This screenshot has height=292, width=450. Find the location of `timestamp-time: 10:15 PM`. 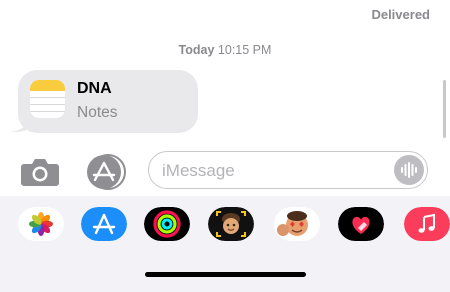

timestamp-time: 10:15 PM is located at coordinates (244, 50).